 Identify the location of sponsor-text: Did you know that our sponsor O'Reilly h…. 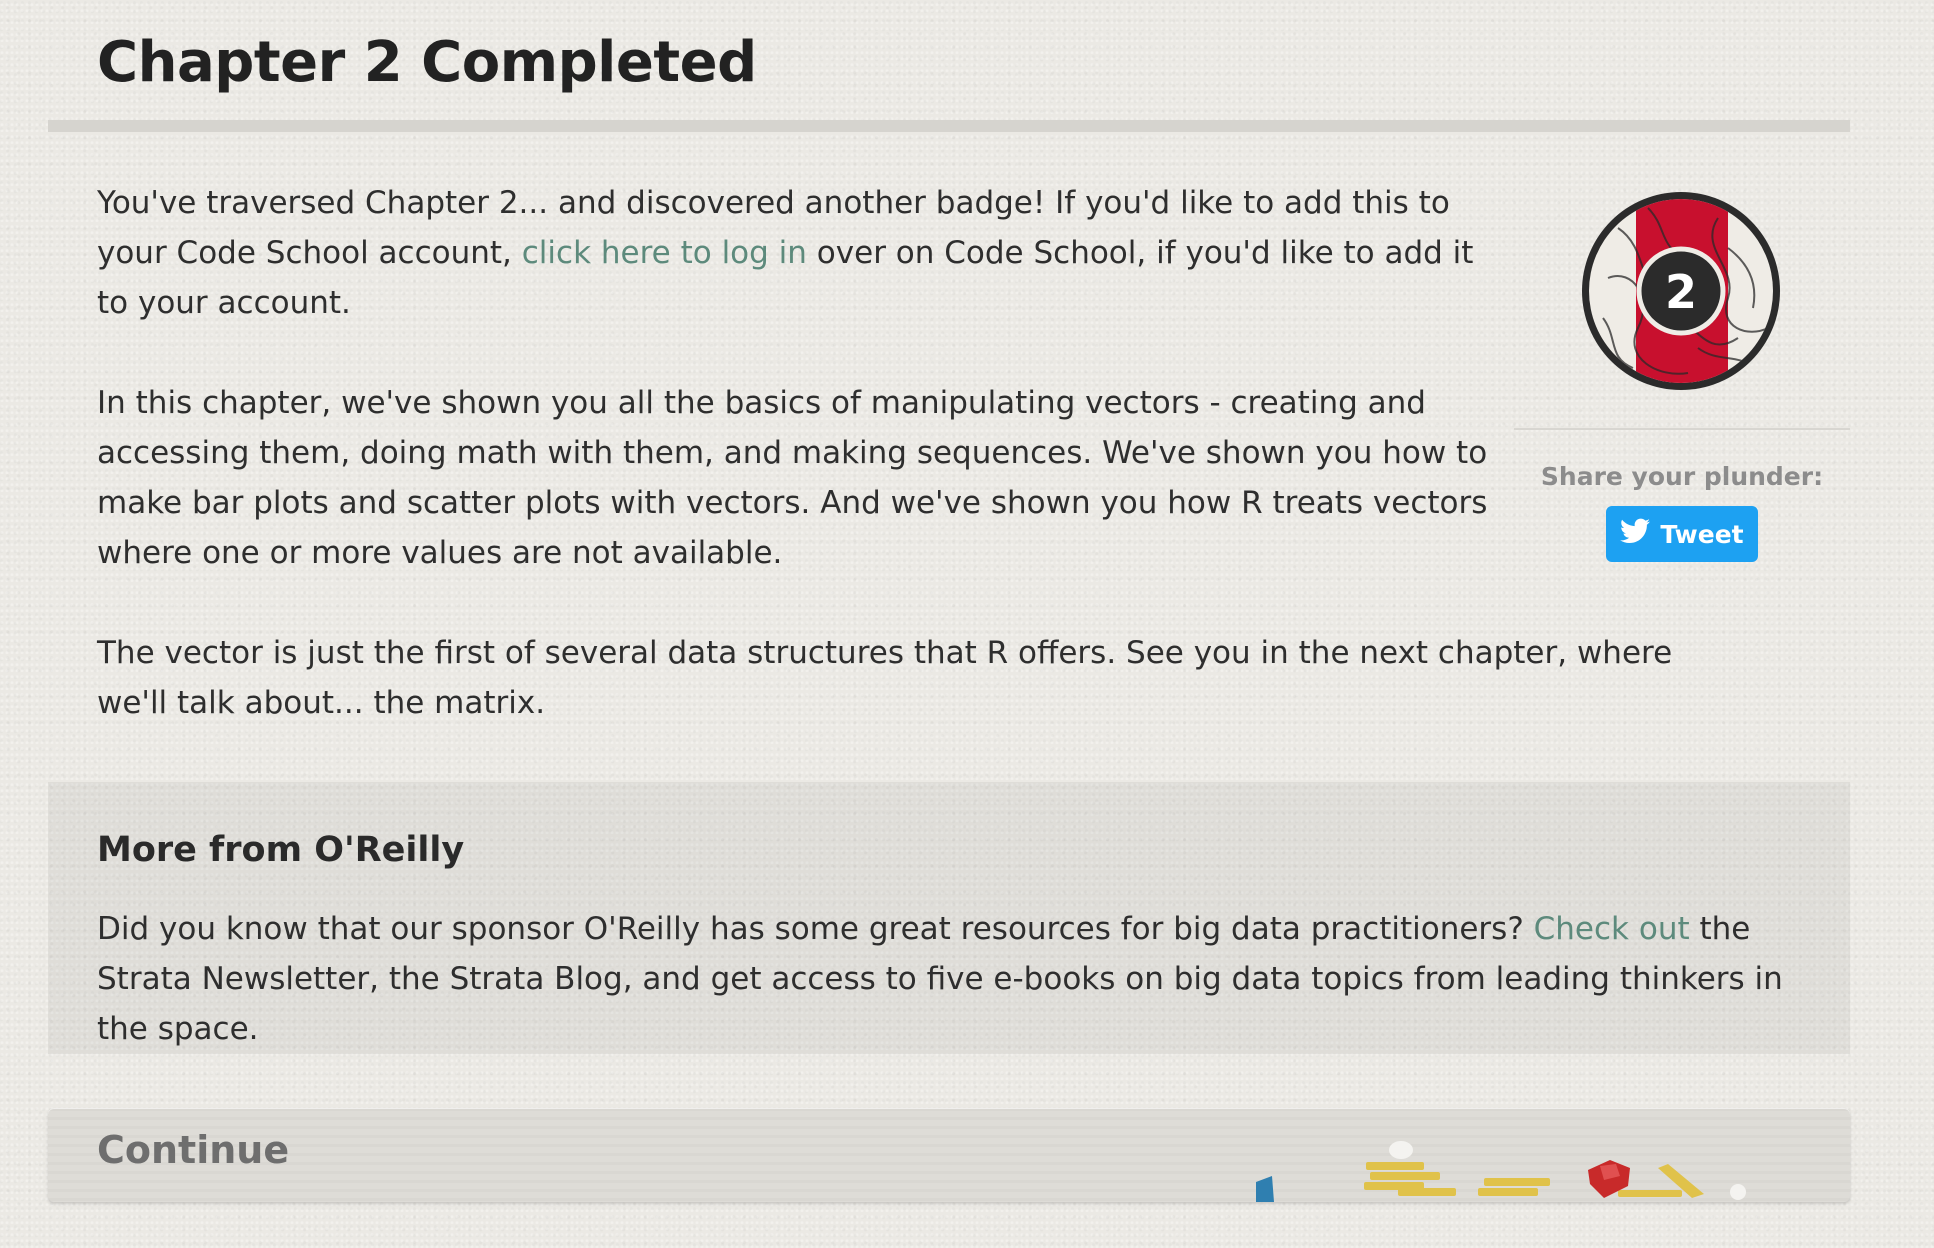
(957, 979).